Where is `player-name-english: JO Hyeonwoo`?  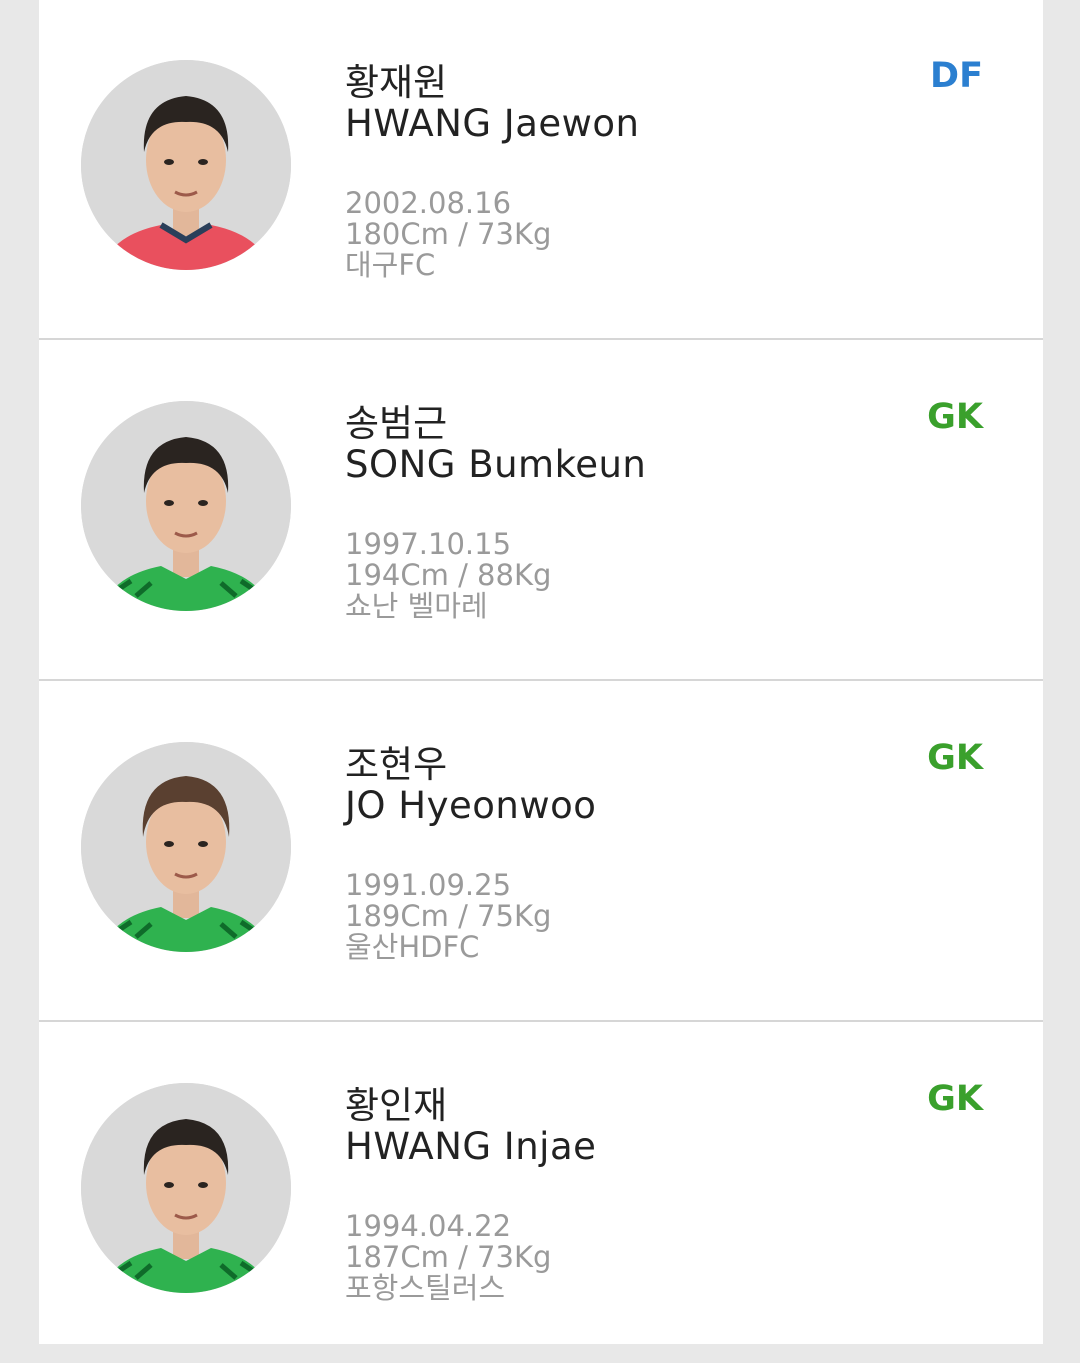 player-name-english: JO Hyeonwoo is located at coordinates (471, 805).